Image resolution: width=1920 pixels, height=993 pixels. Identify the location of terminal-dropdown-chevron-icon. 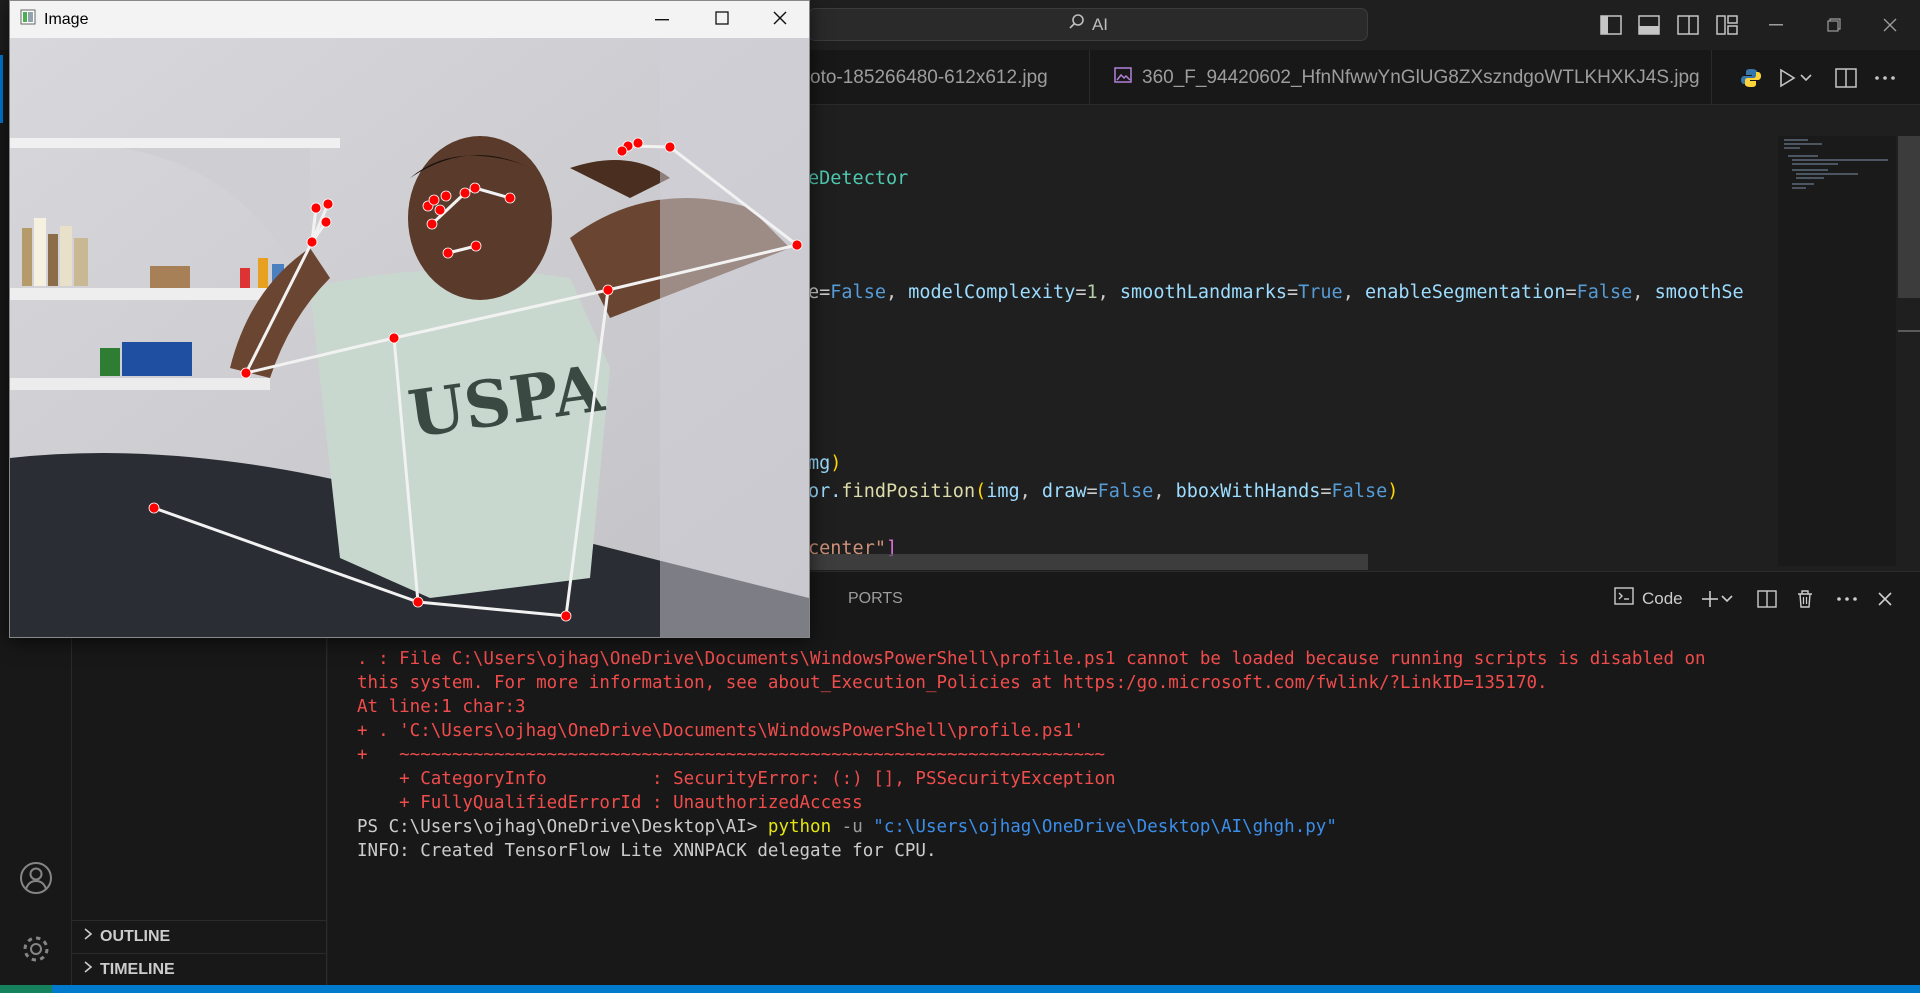
(1727, 599).